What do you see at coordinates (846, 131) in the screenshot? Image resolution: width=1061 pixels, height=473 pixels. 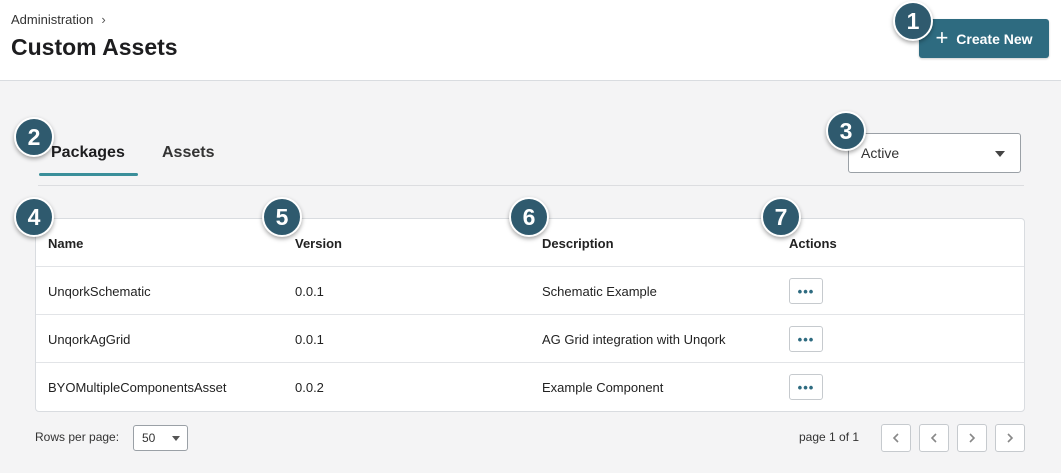 I see `callout-badge-3: 3` at bounding box center [846, 131].